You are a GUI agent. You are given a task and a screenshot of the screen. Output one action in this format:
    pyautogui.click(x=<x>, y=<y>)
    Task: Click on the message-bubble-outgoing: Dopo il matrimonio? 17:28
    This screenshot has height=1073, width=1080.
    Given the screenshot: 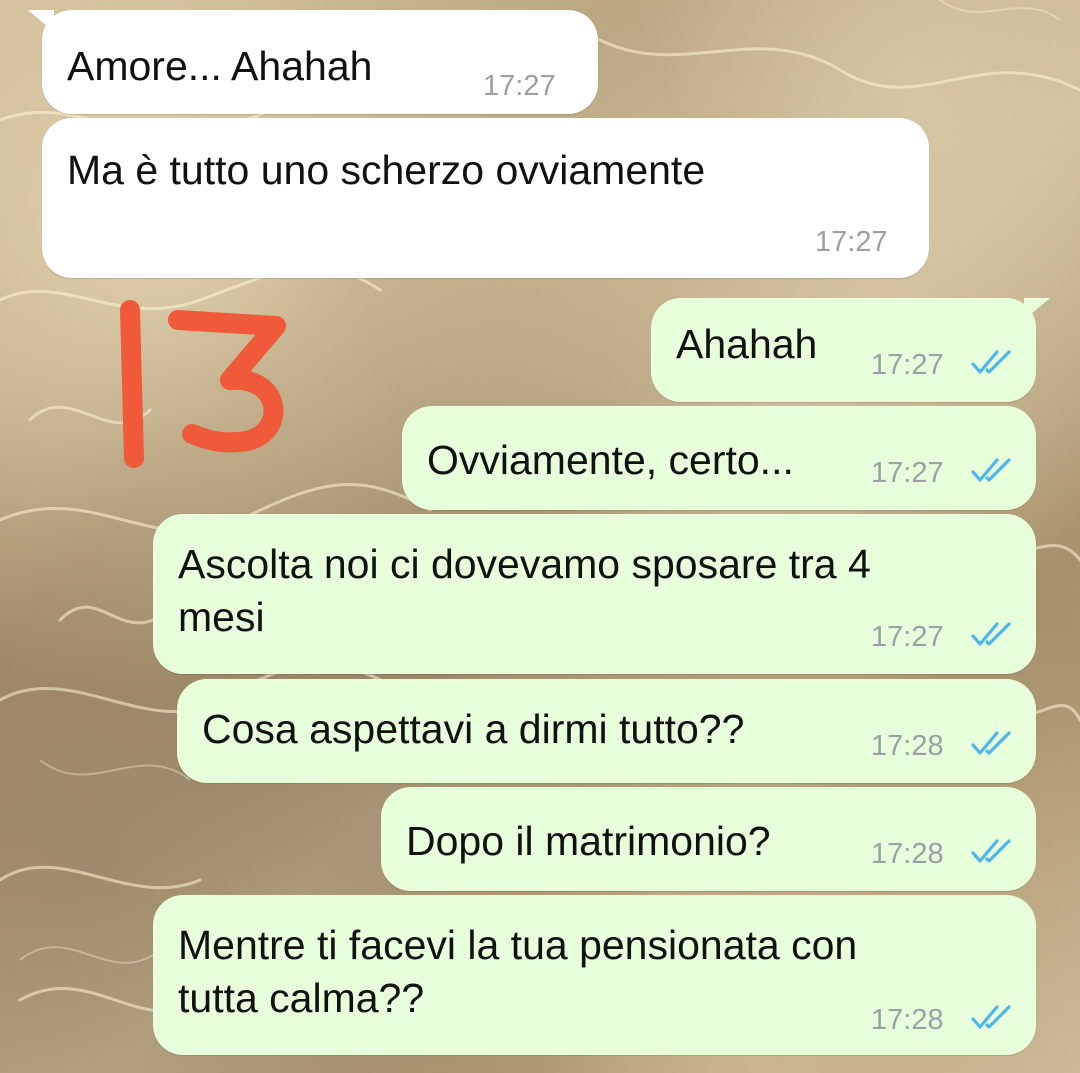 What is the action you would take?
    pyautogui.click(x=708, y=839)
    